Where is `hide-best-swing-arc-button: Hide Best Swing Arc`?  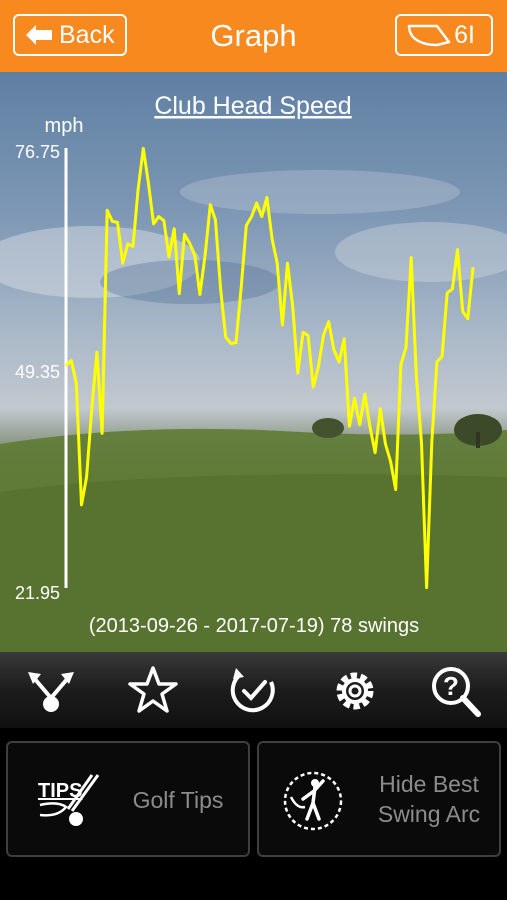 hide-best-swing-arc-button: Hide Best Swing Arc is located at coordinates (379, 799).